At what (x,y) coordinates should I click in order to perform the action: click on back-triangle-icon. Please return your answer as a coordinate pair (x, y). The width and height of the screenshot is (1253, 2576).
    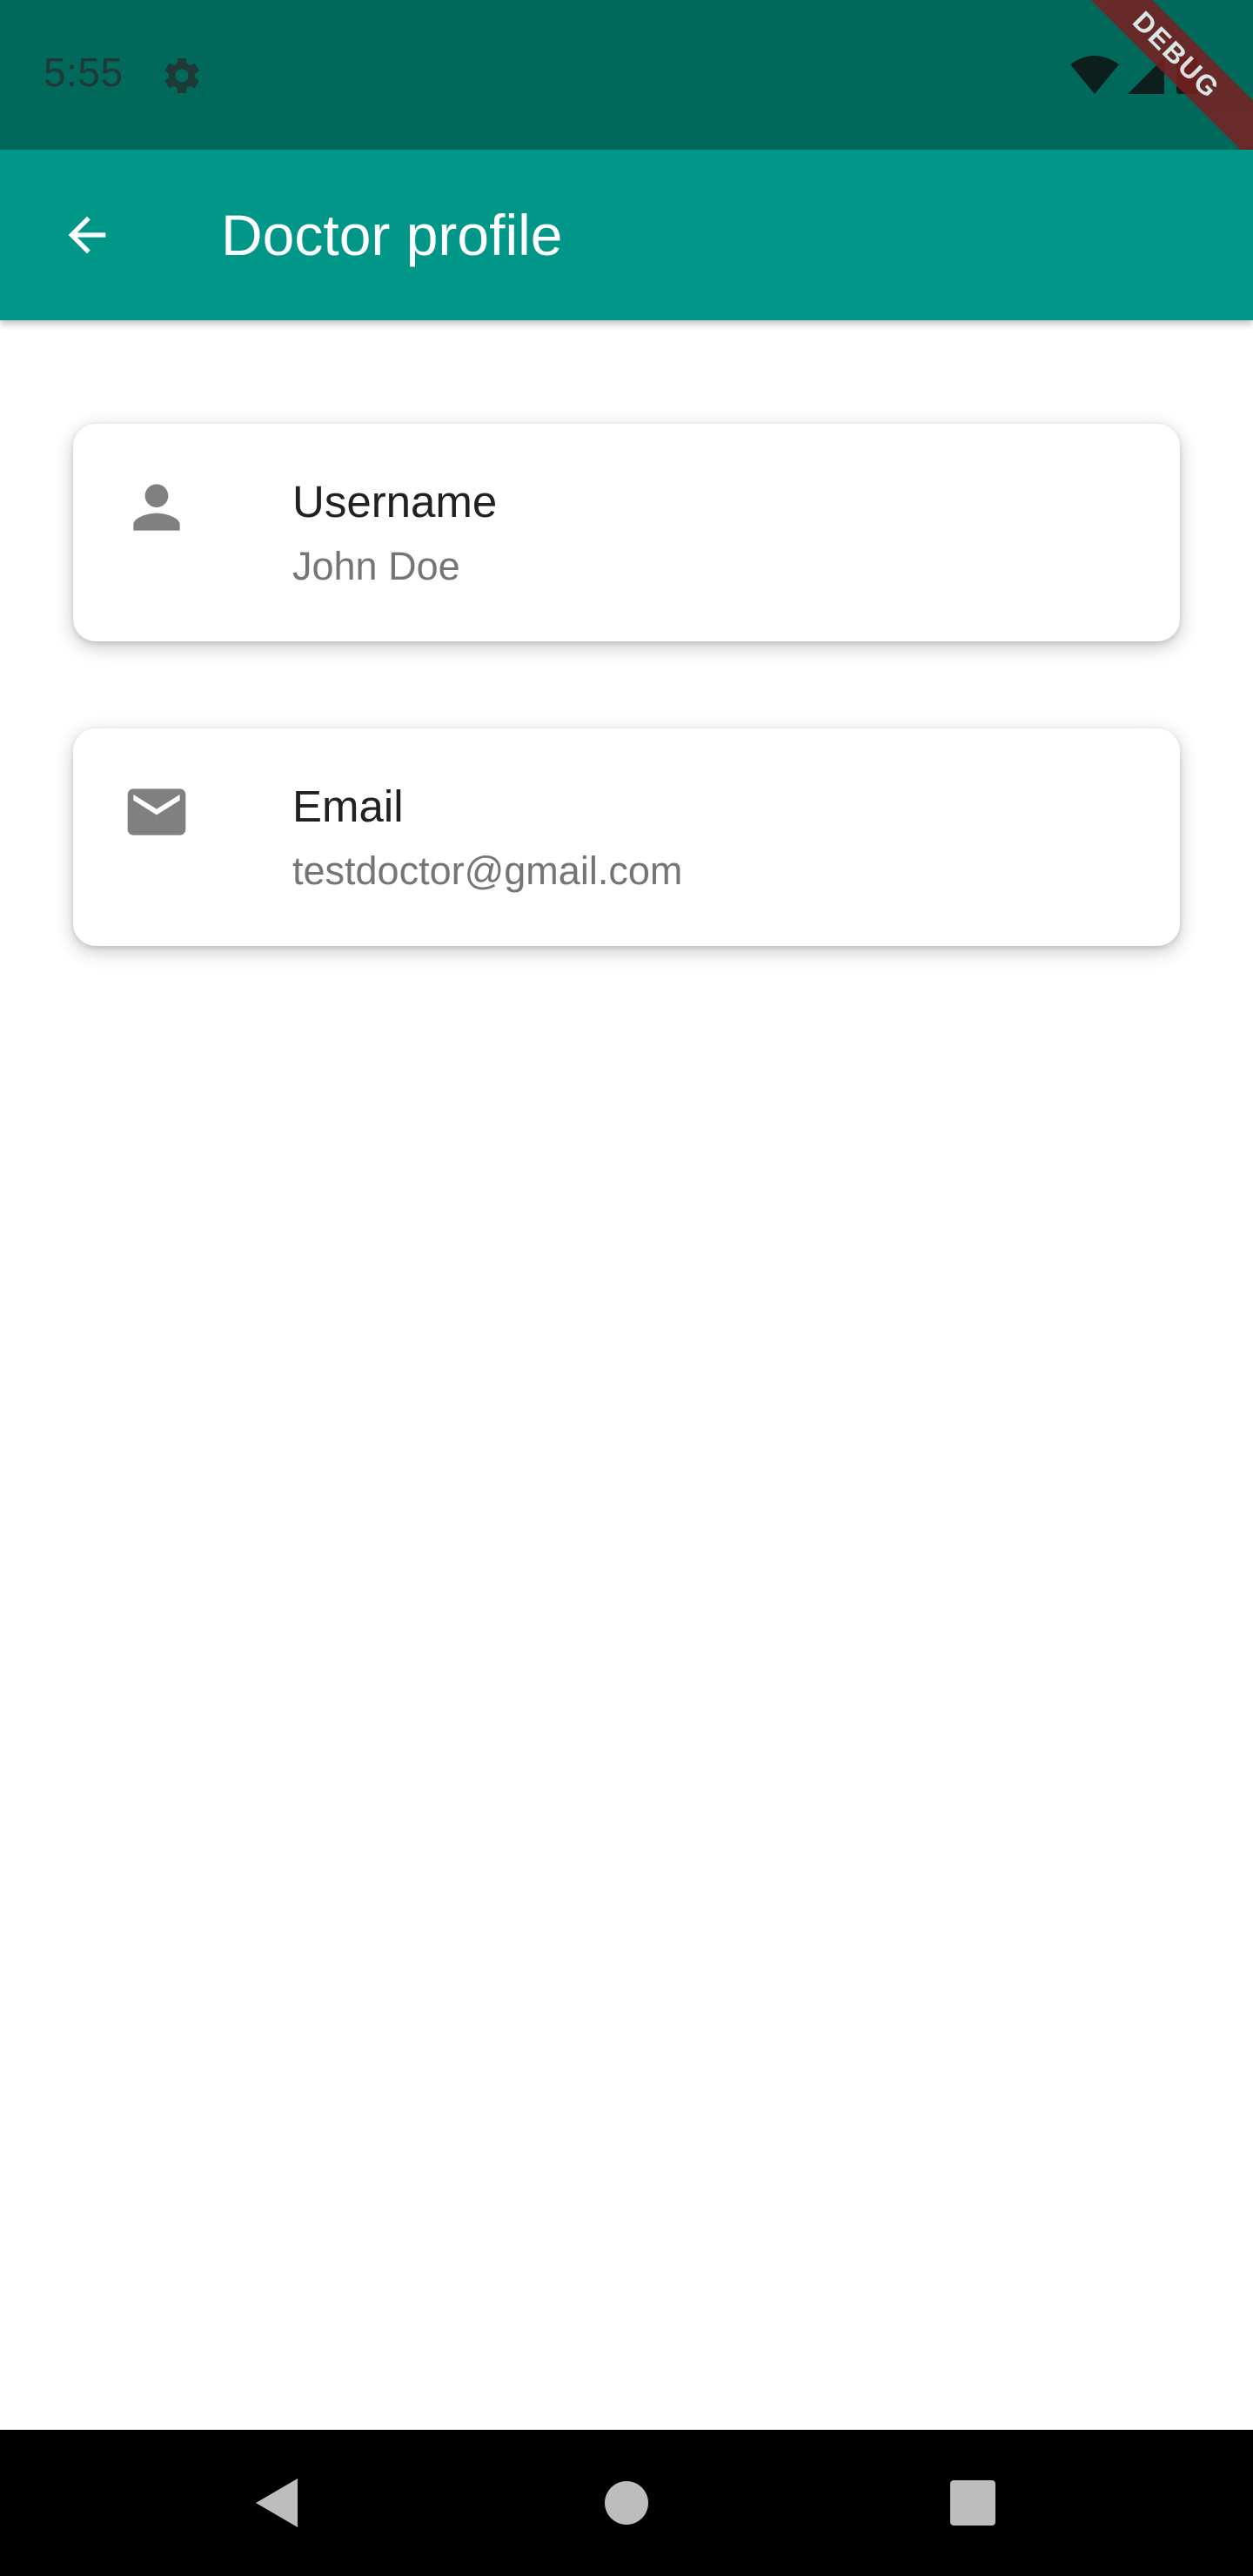
    Looking at the image, I should click on (277, 2503).